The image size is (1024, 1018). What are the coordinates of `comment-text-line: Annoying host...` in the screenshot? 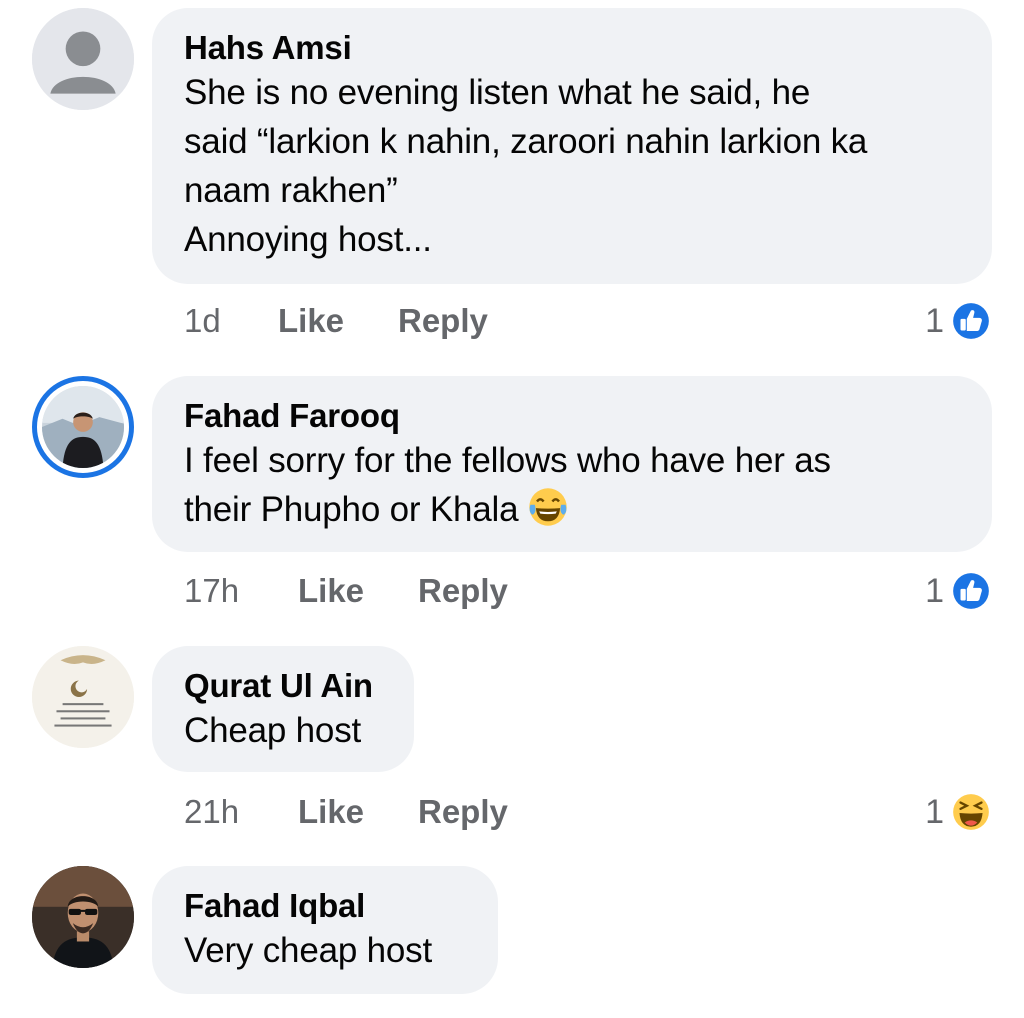 It's located at (308, 239).